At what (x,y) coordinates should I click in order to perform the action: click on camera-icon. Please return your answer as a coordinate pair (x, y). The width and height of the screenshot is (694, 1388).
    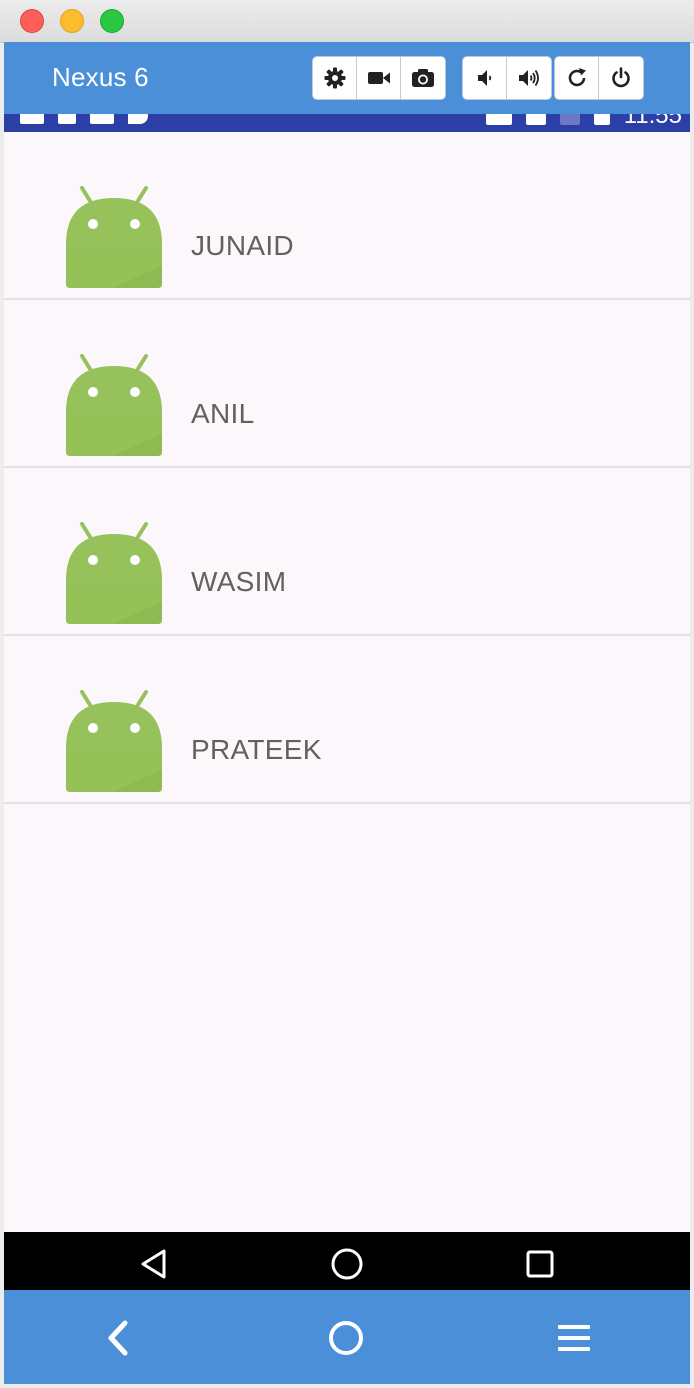
    Looking at the image, I should click on (423, 78).